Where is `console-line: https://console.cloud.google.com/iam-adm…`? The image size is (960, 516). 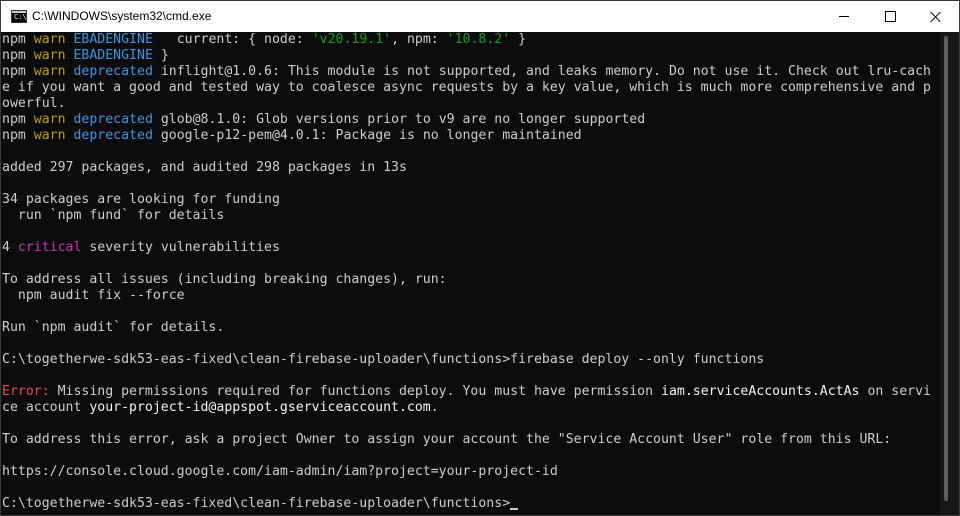
console-line: https://console.cloud.google.com/iam-adm… is located at coordinates (470, 472).